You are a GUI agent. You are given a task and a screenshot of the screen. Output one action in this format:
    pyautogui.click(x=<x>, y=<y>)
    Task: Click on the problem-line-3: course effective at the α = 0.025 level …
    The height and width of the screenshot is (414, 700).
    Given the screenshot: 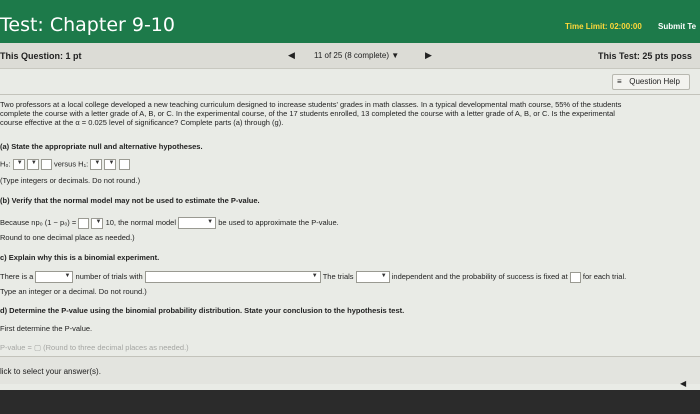 What is the action you would take?
    pyautogui.click(x=142, y=122)
    